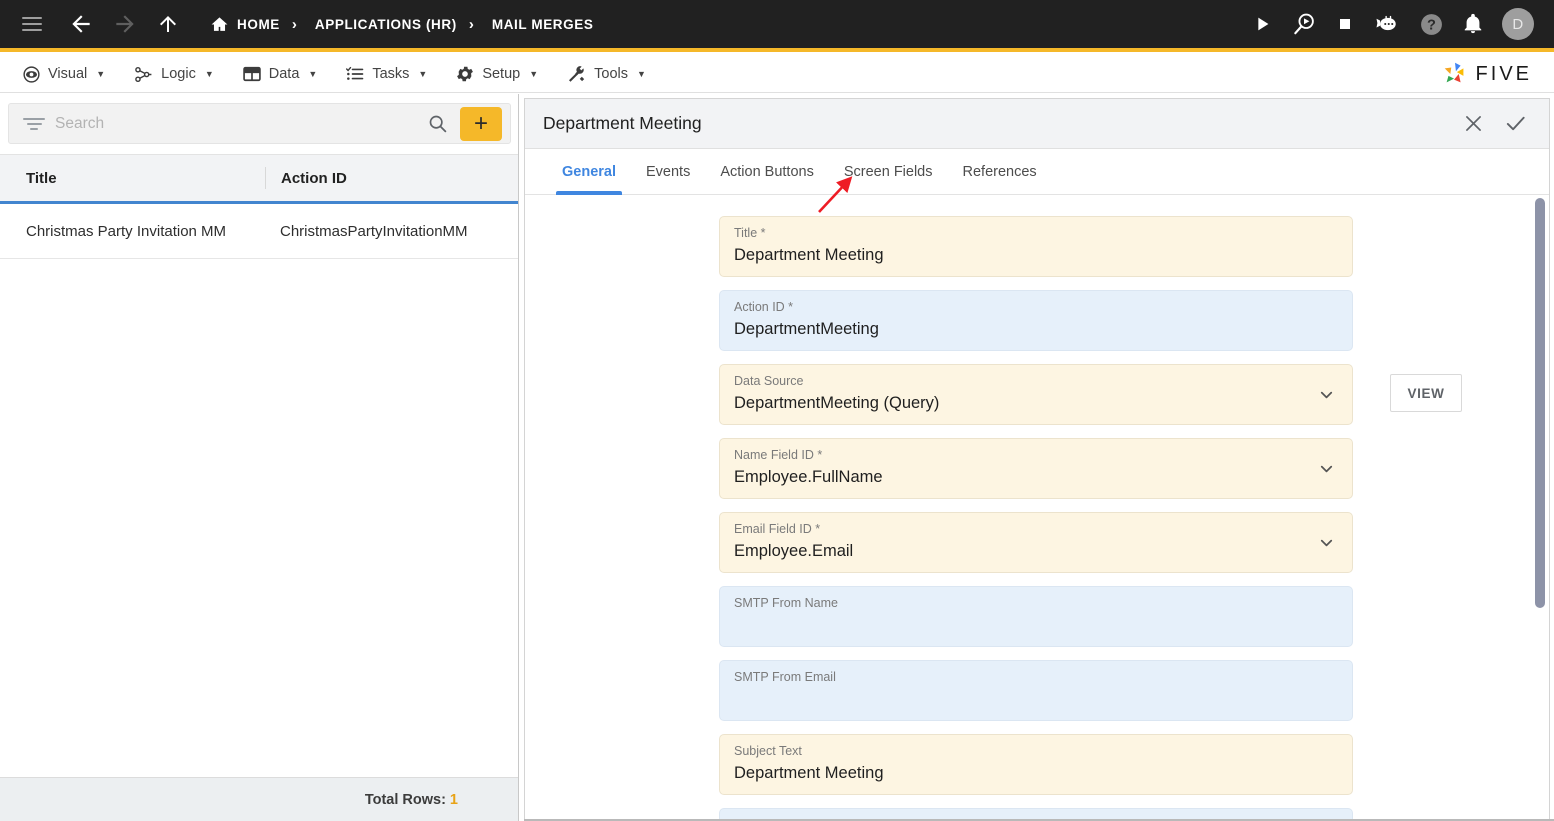  I want to click on five-logo-text: FIVE, so click(1503, 73).